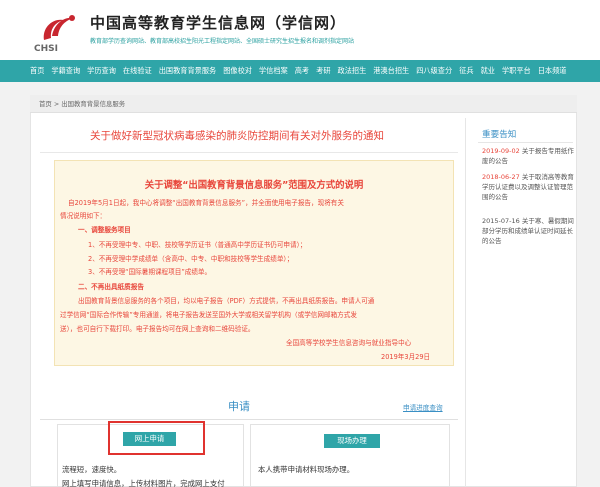 The image size is (600, 487). I want to click on nav-item-kaoyan: 考研, so click(323, 71).